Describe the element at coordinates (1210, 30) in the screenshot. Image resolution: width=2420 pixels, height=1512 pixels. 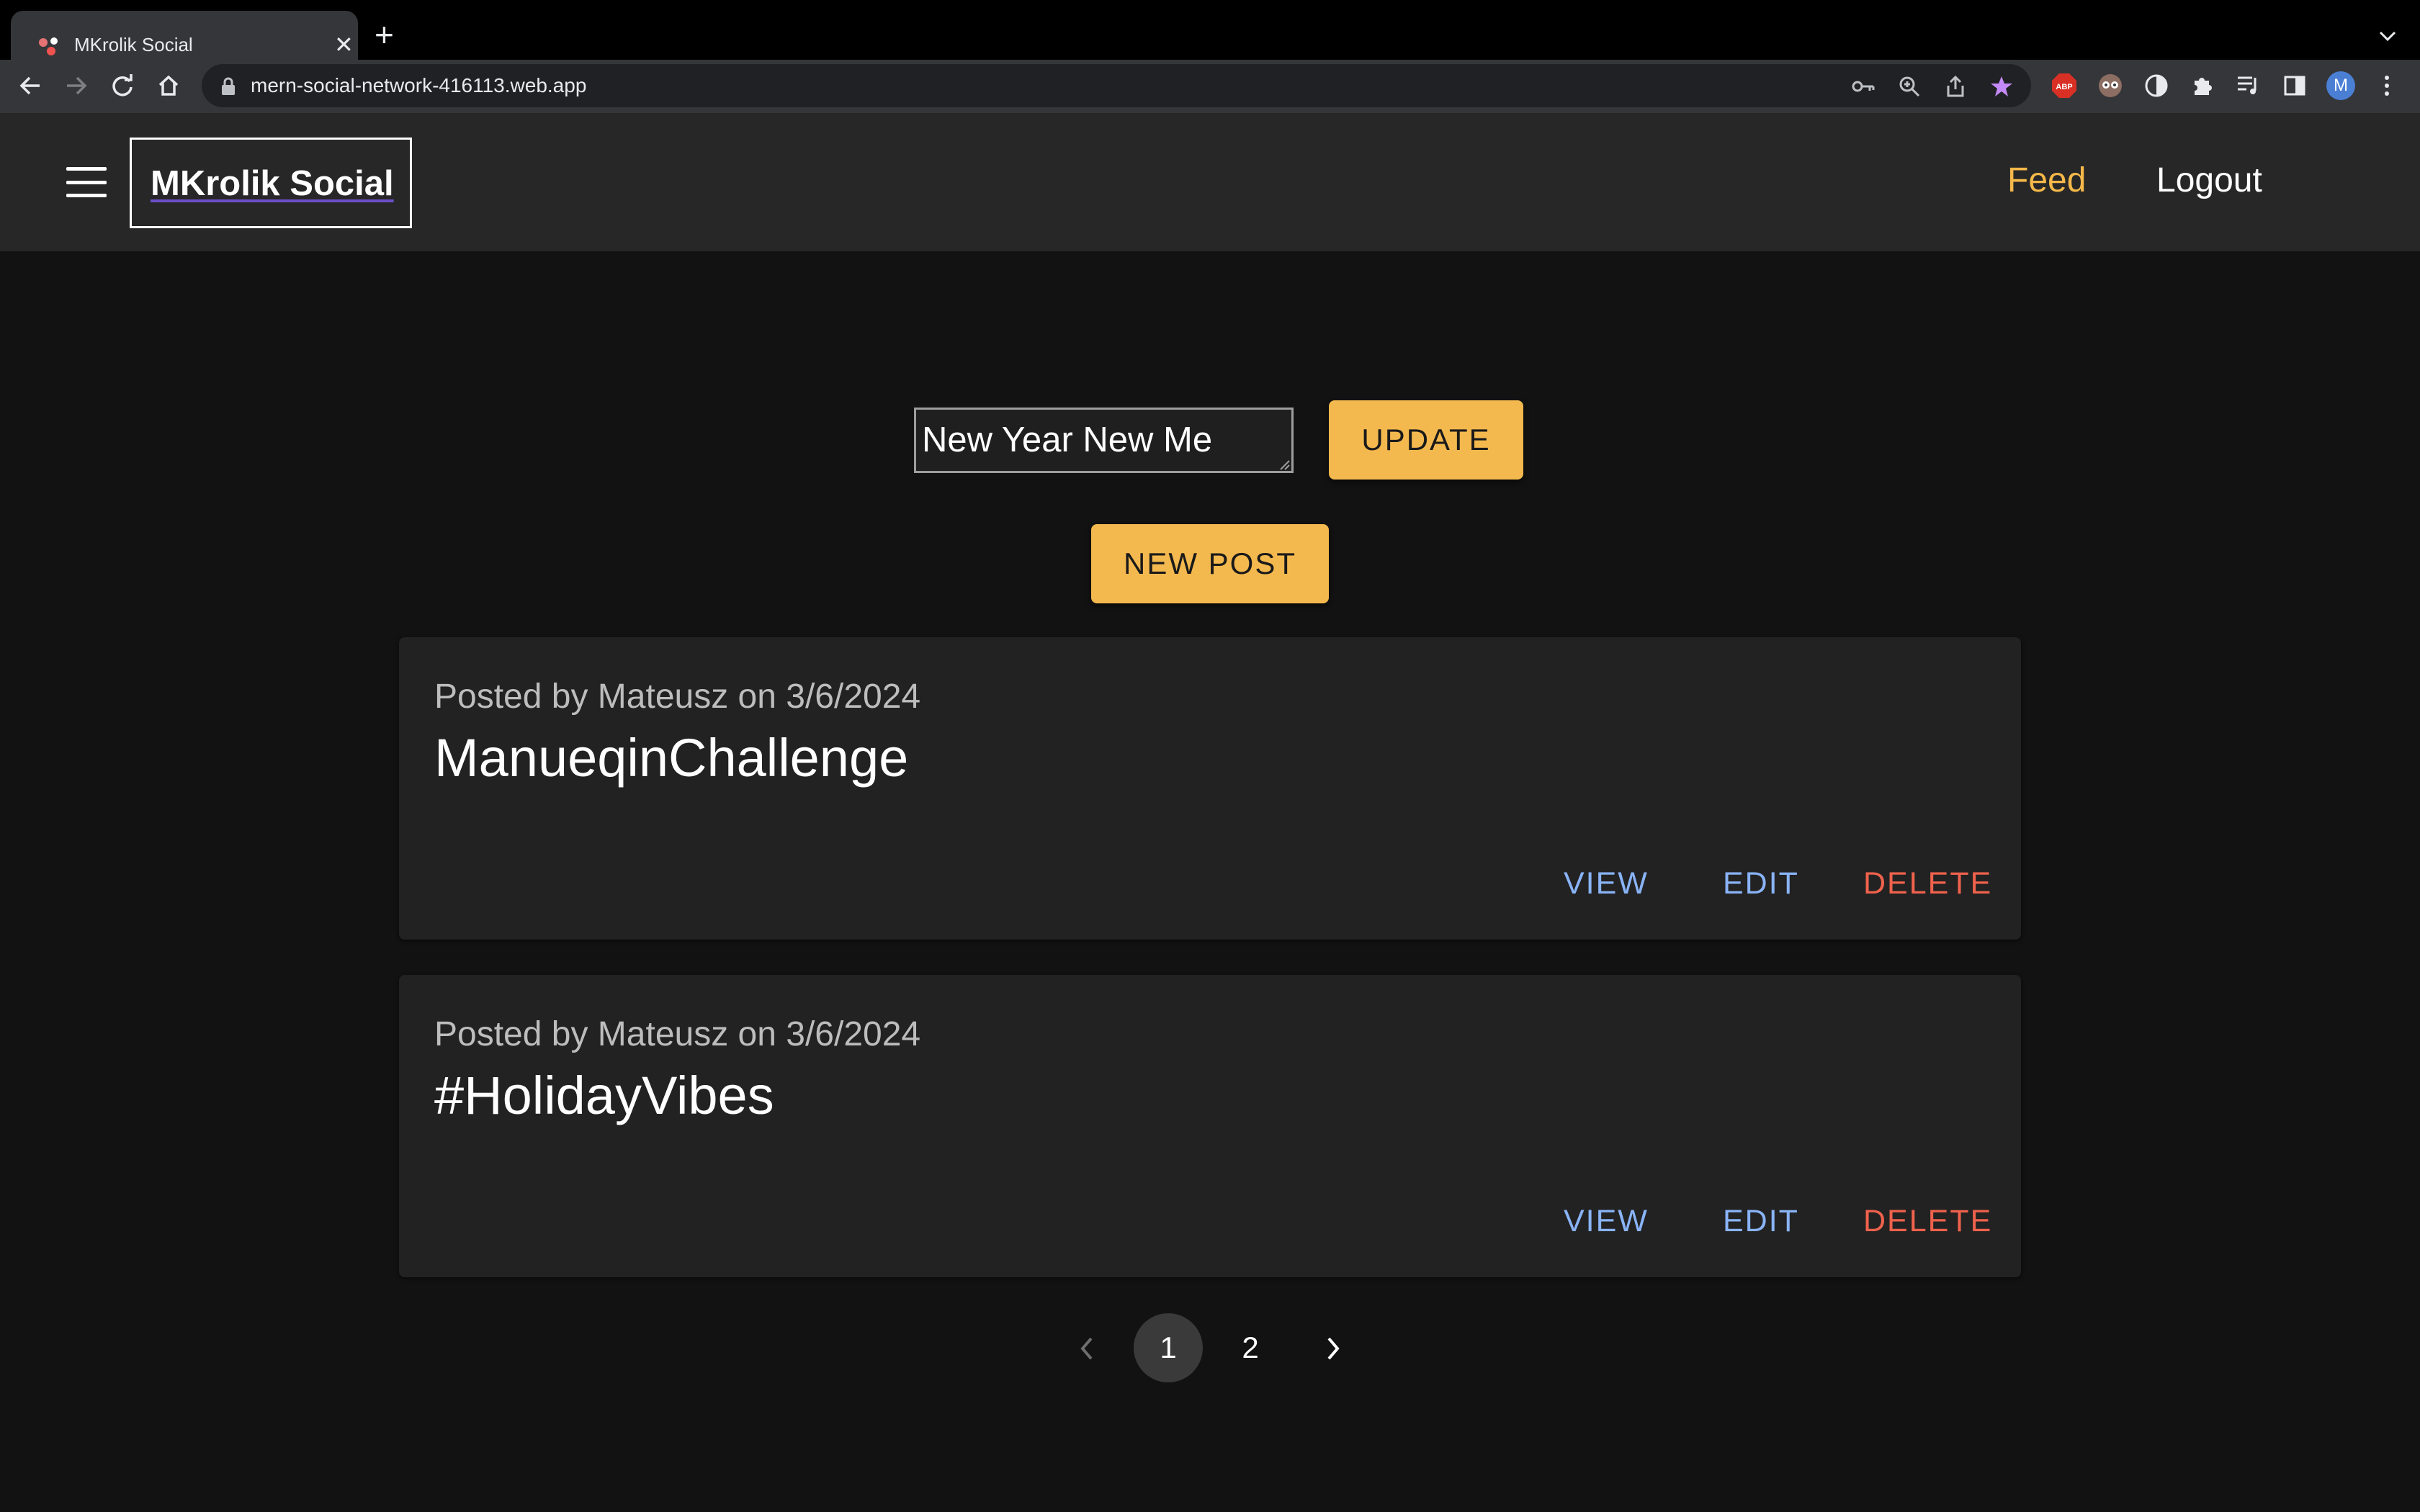
I see `browser-tab-strip: MKrolik Social ✕ +` at that location.